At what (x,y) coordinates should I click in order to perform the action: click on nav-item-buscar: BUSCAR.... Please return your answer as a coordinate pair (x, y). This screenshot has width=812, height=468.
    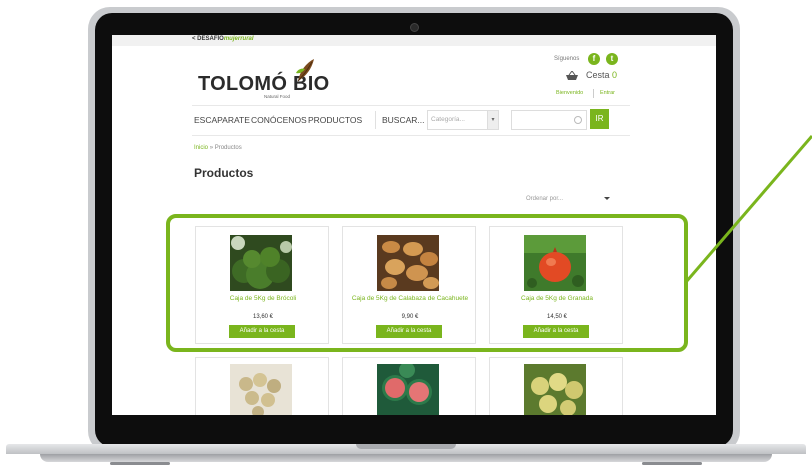
    Looking at the image, I should click on (403, 120).